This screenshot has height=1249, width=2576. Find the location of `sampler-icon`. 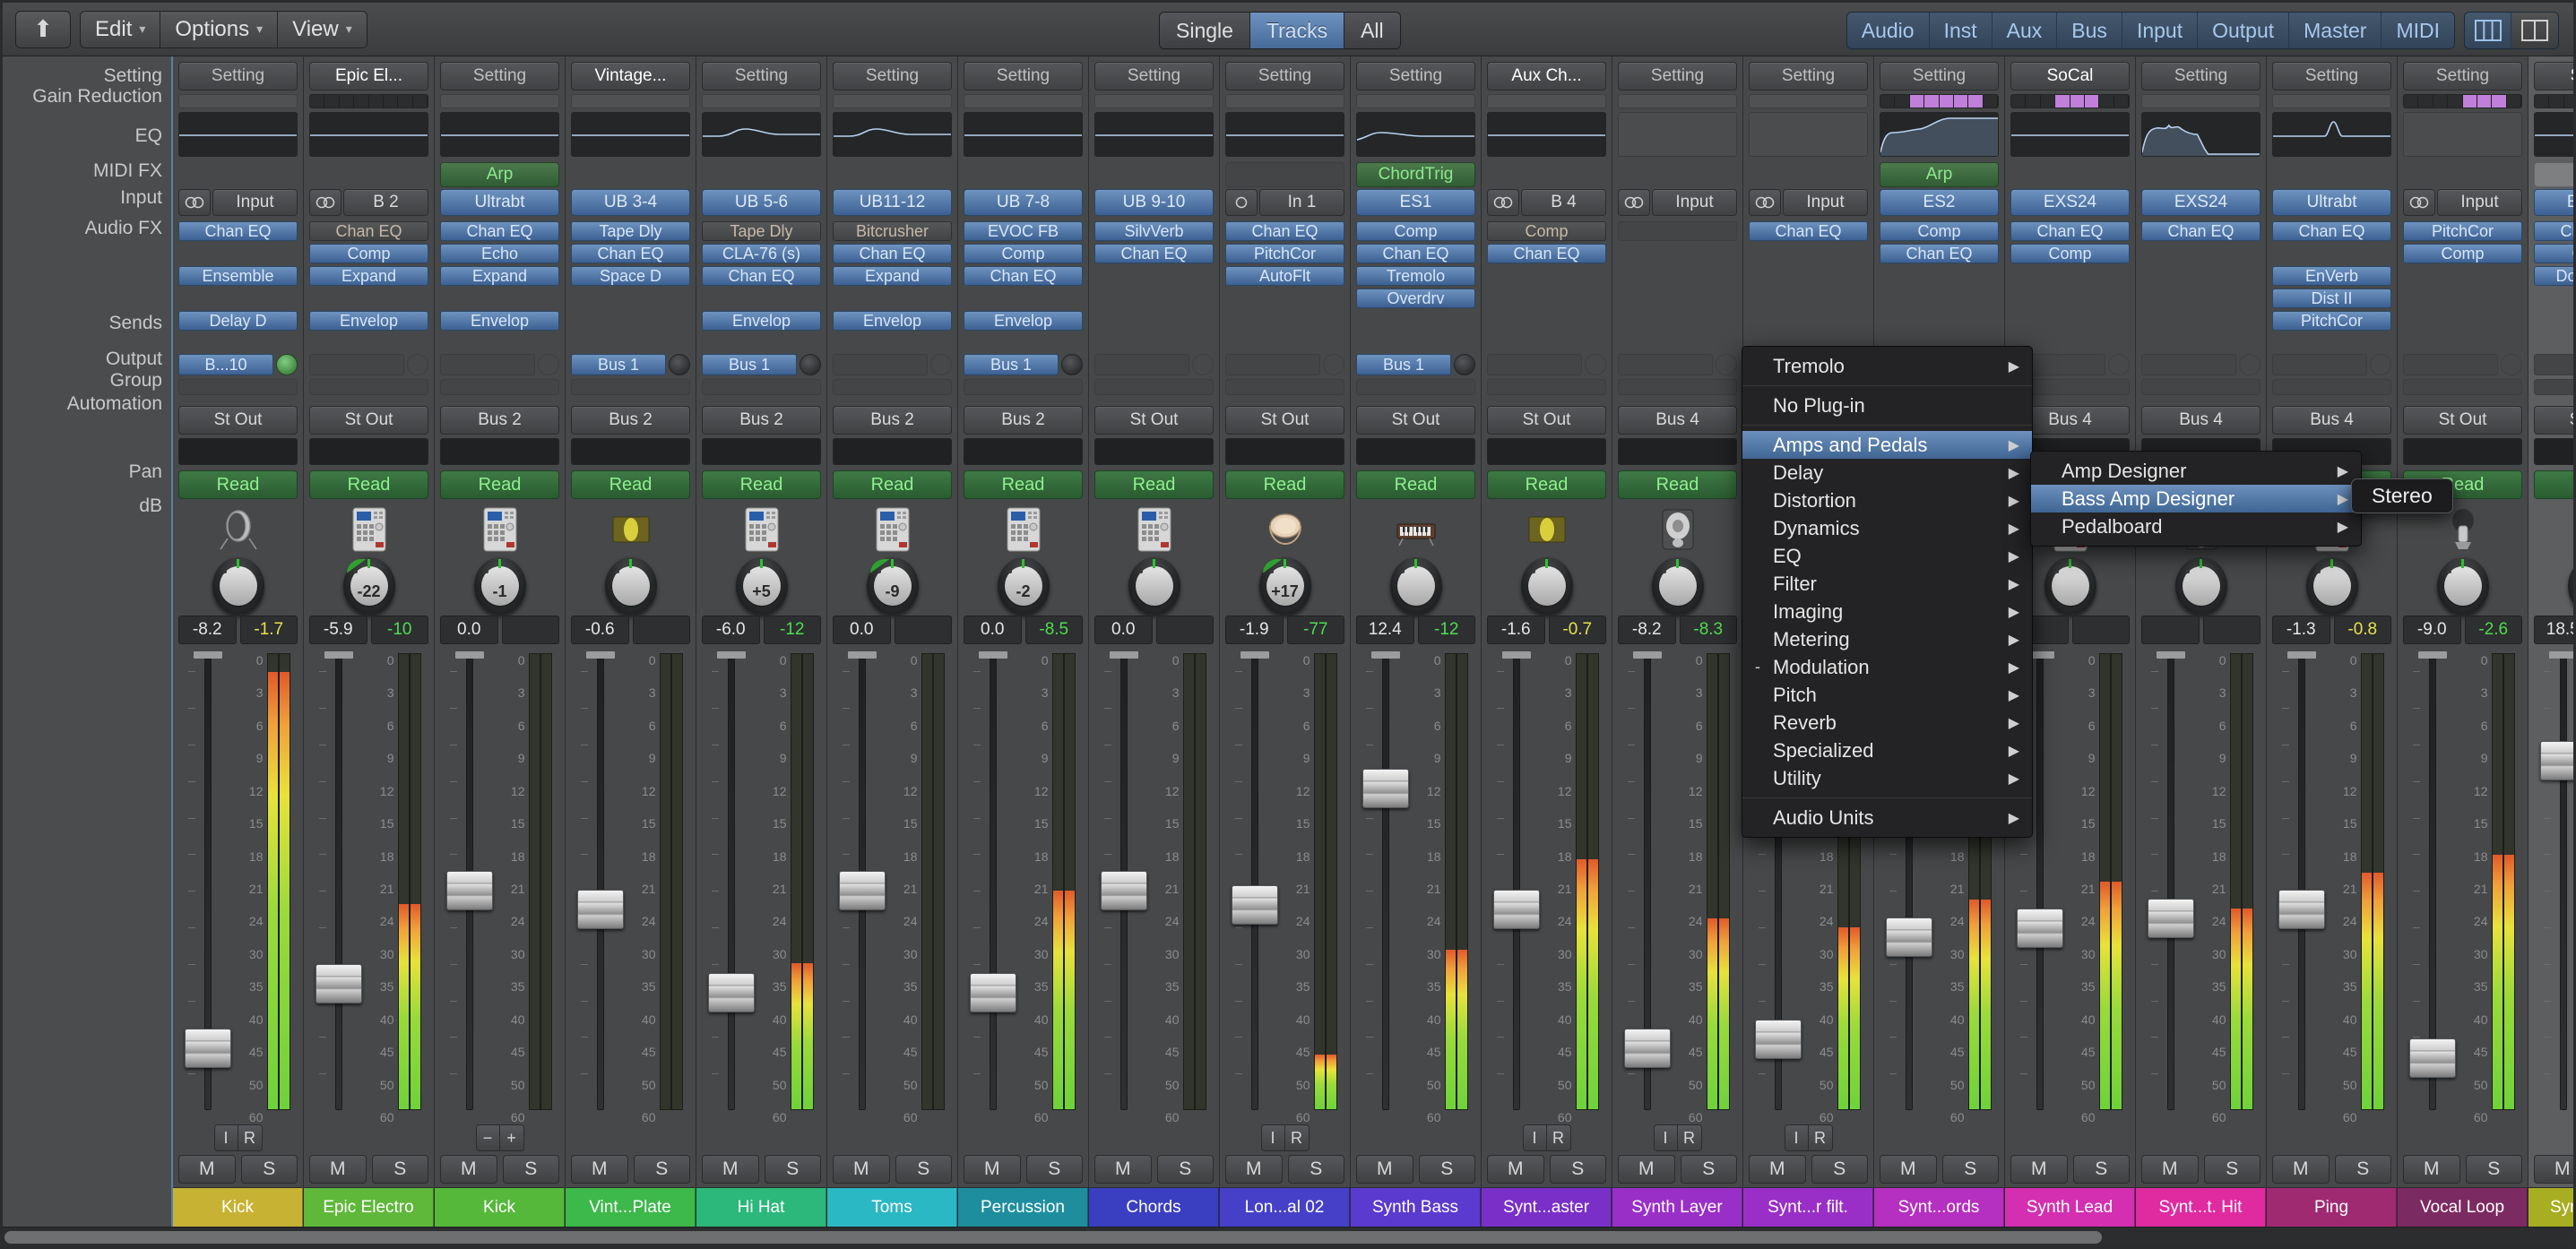

sampler-icon is located at coordinates (761, 529).